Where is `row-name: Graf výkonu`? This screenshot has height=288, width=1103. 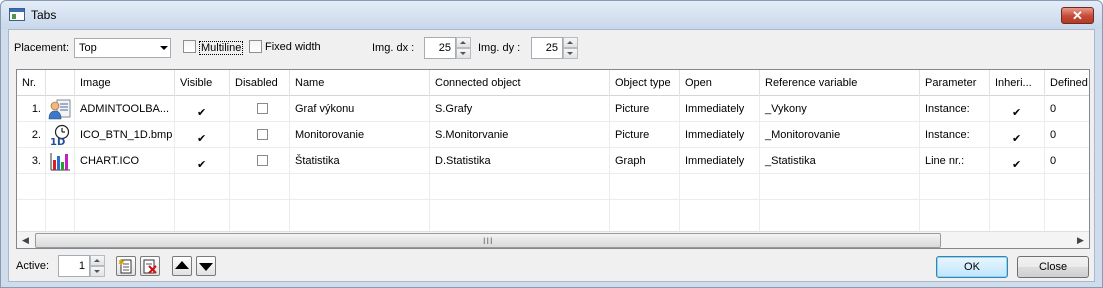
row-name: Graf výkonu is located at coordinates (360, 109).